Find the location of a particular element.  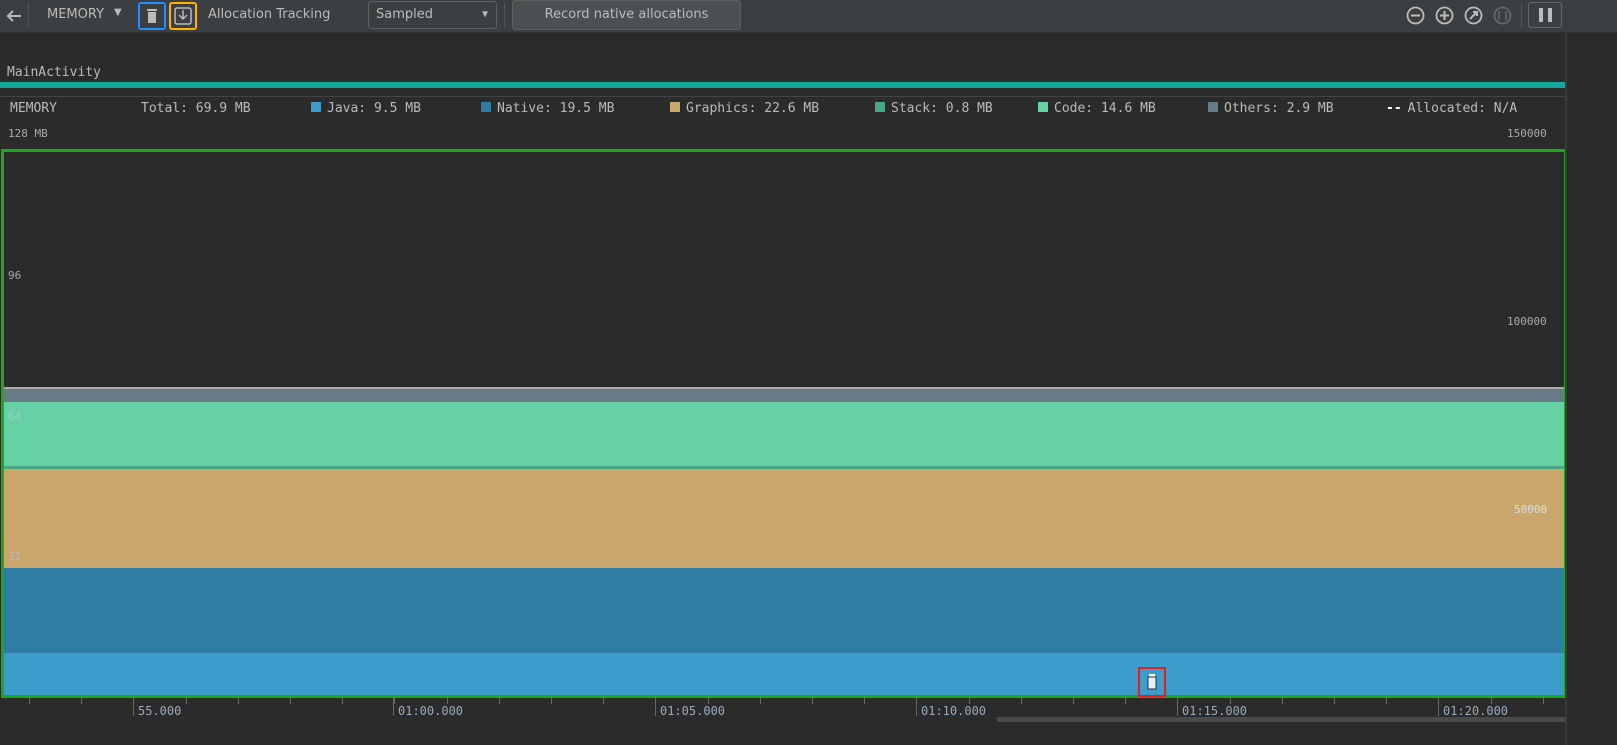

y-left-tick: 96 is located at coordinates (15, 275).